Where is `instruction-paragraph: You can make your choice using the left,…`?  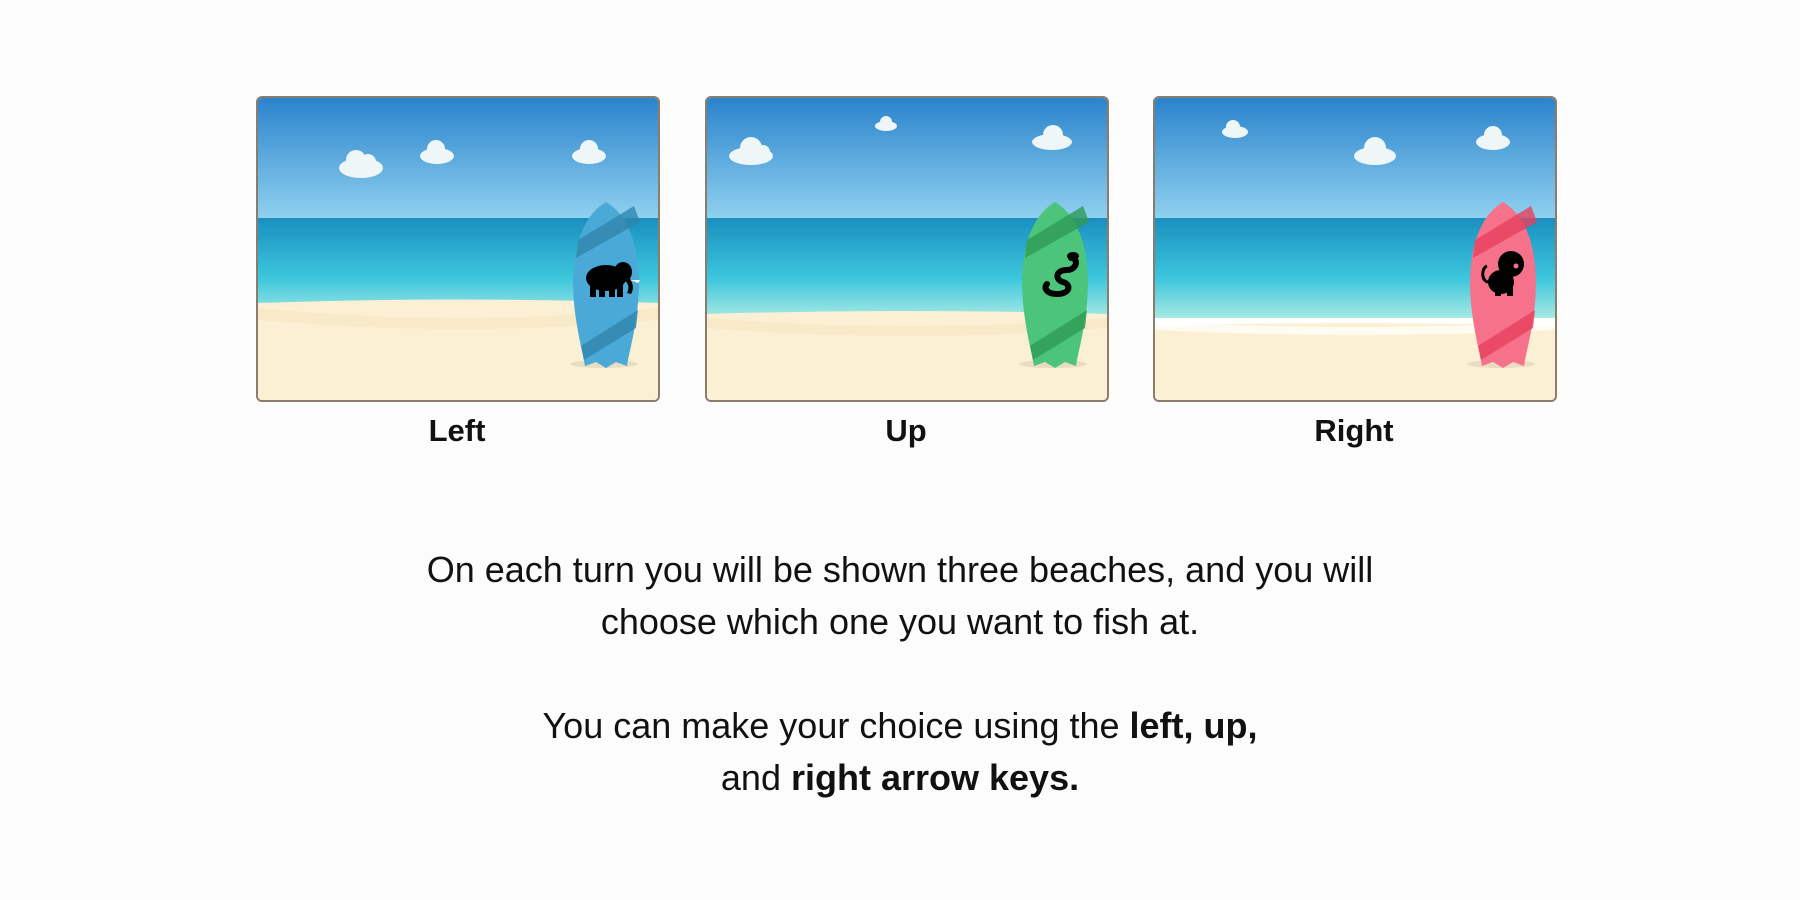
instruction-paragraph: You can make your choice using the left,… is located at coordinates (900, 752).